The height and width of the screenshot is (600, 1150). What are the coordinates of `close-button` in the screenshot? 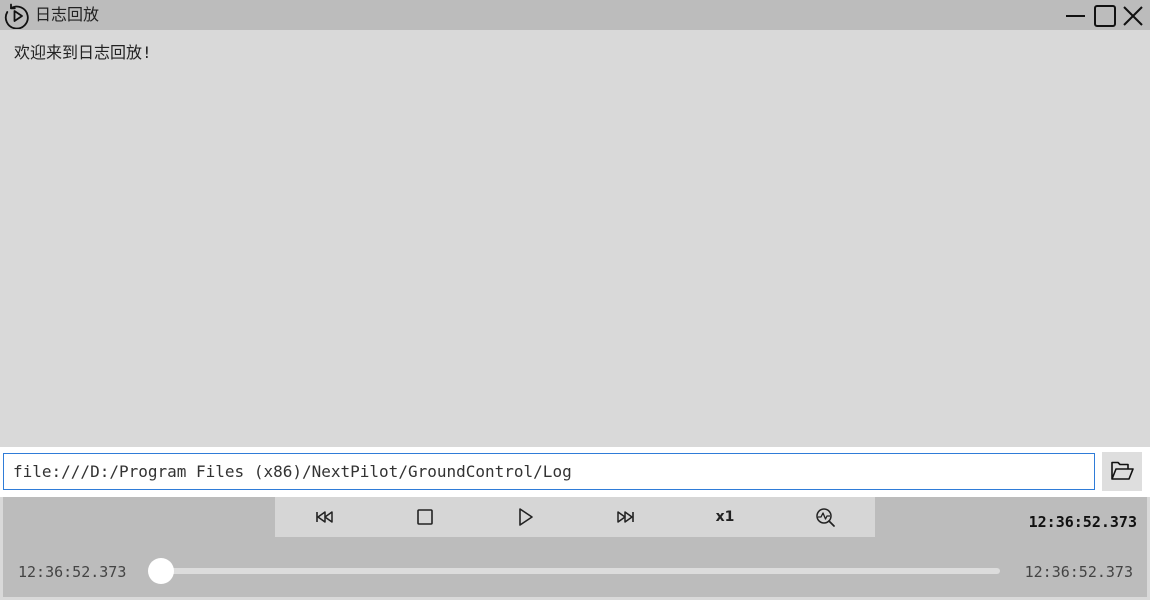 It's located at (1133, 16).